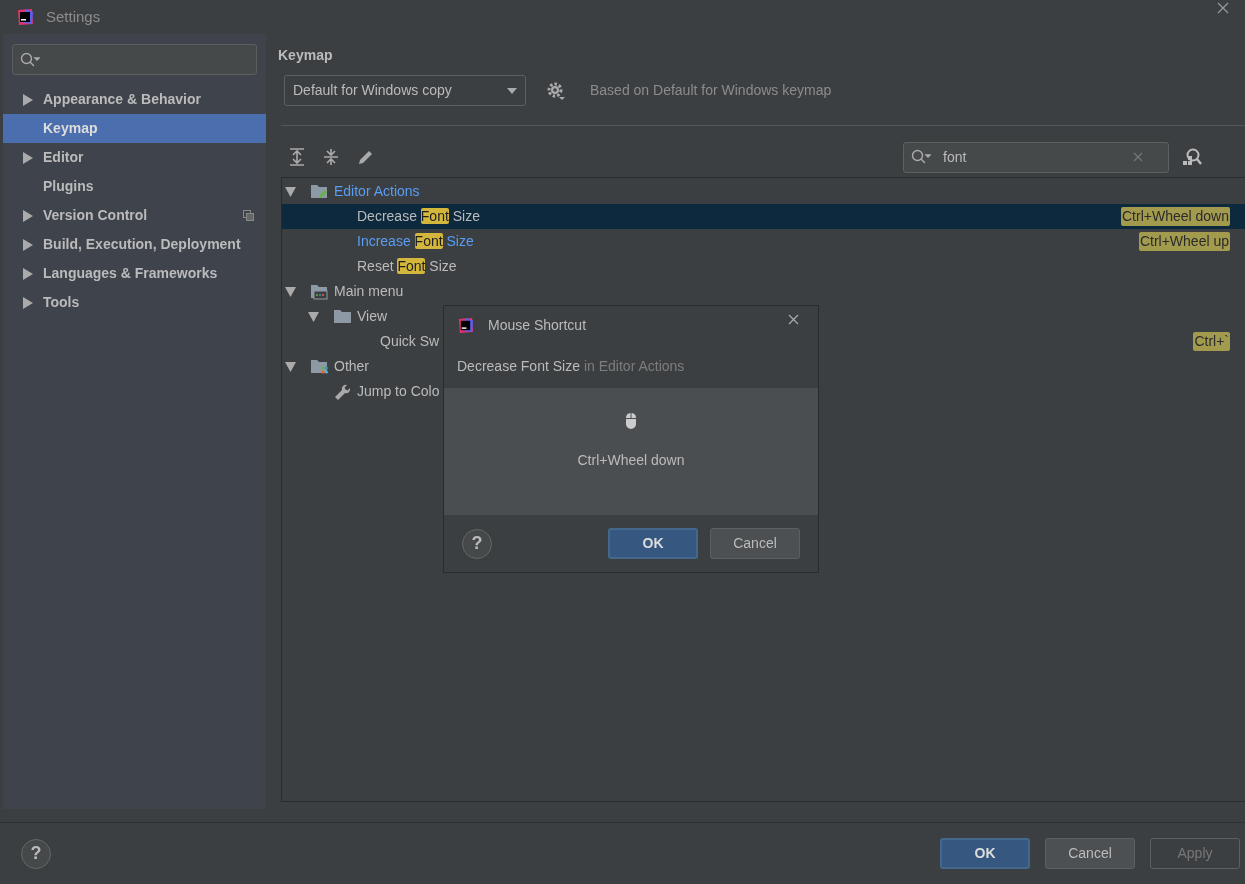 Image resolution: width=1245 pixels, height=884 pixels. I want to click on dialog-title: Mouse Shortcut, so click(537, 325).